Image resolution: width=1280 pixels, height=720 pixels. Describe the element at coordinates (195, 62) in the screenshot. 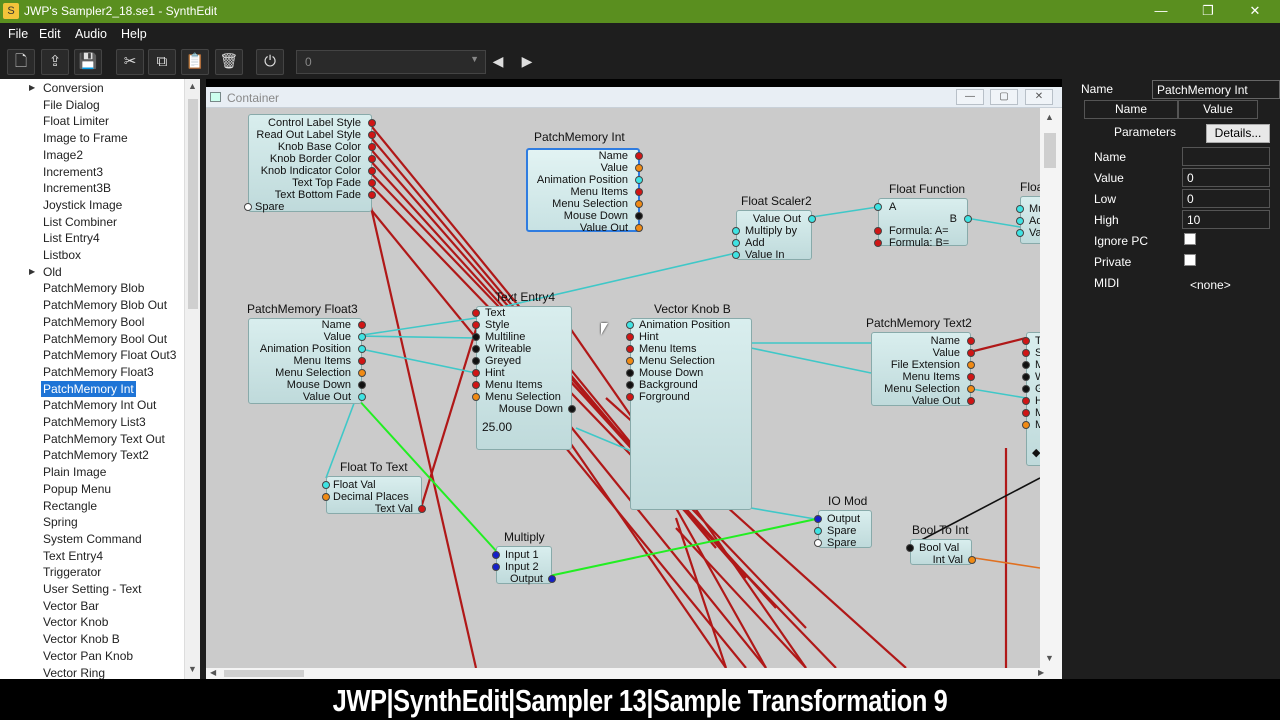

I see `paste-icon: 📋` at that location.